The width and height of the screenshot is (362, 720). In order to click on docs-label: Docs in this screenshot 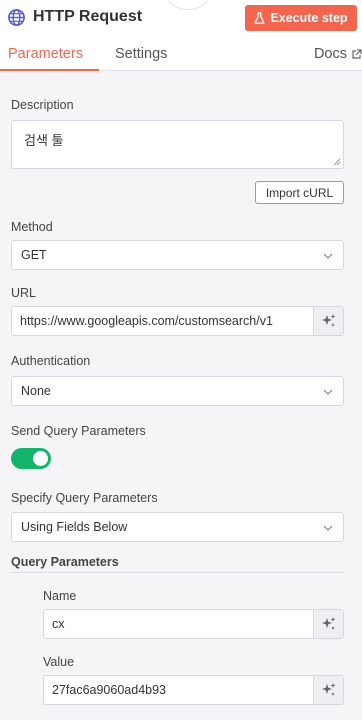, I will do `click(330, 54)`.